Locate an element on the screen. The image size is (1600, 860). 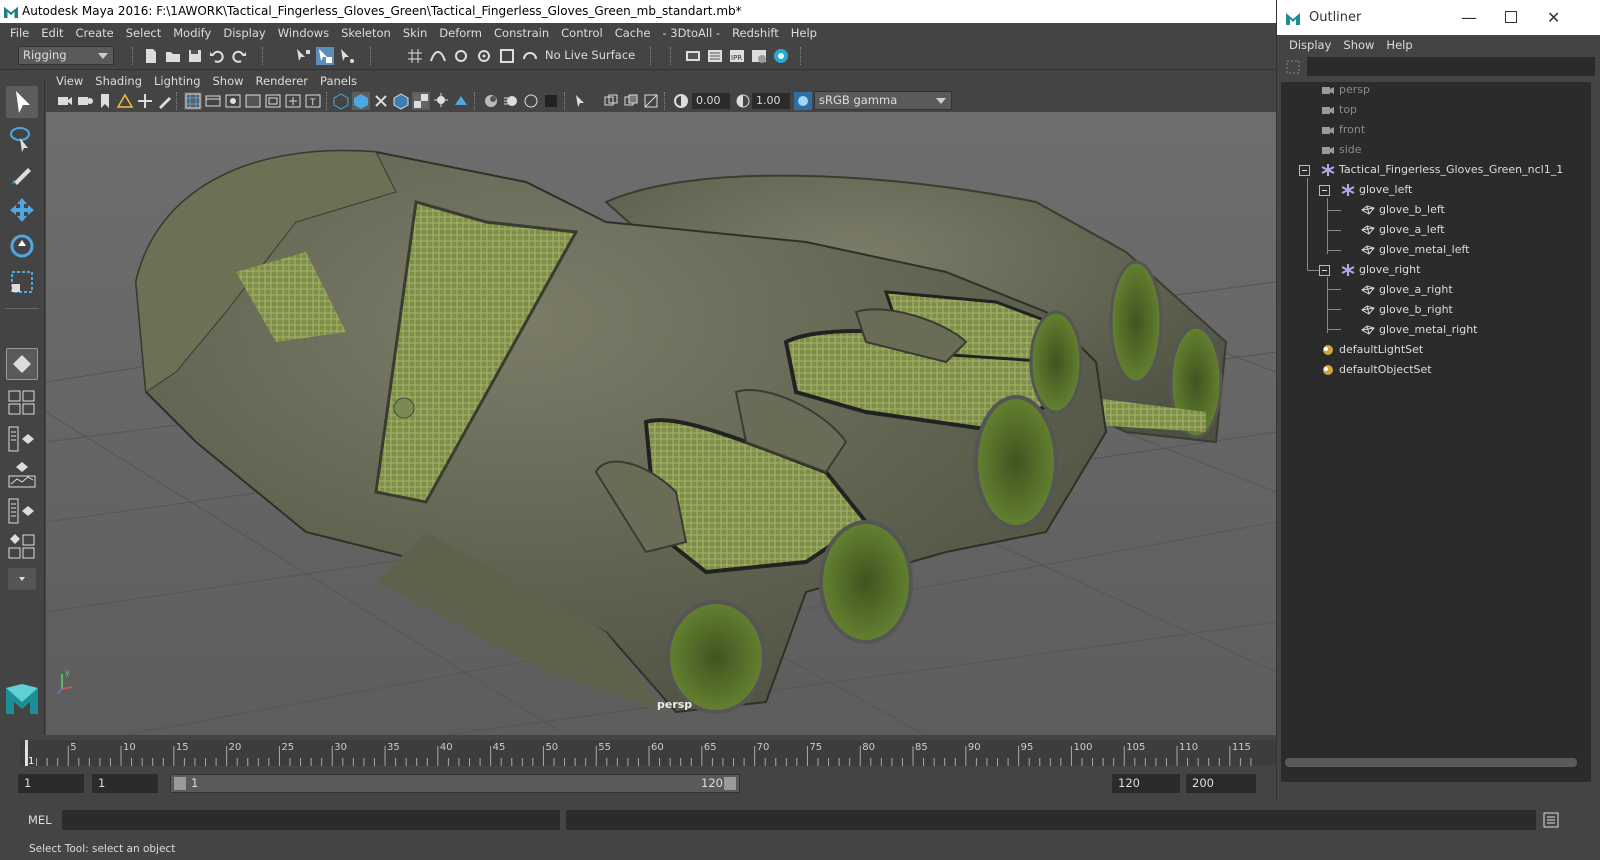
view-transform-dropdown: sRGB gamma is located at coordinates (883, 100).